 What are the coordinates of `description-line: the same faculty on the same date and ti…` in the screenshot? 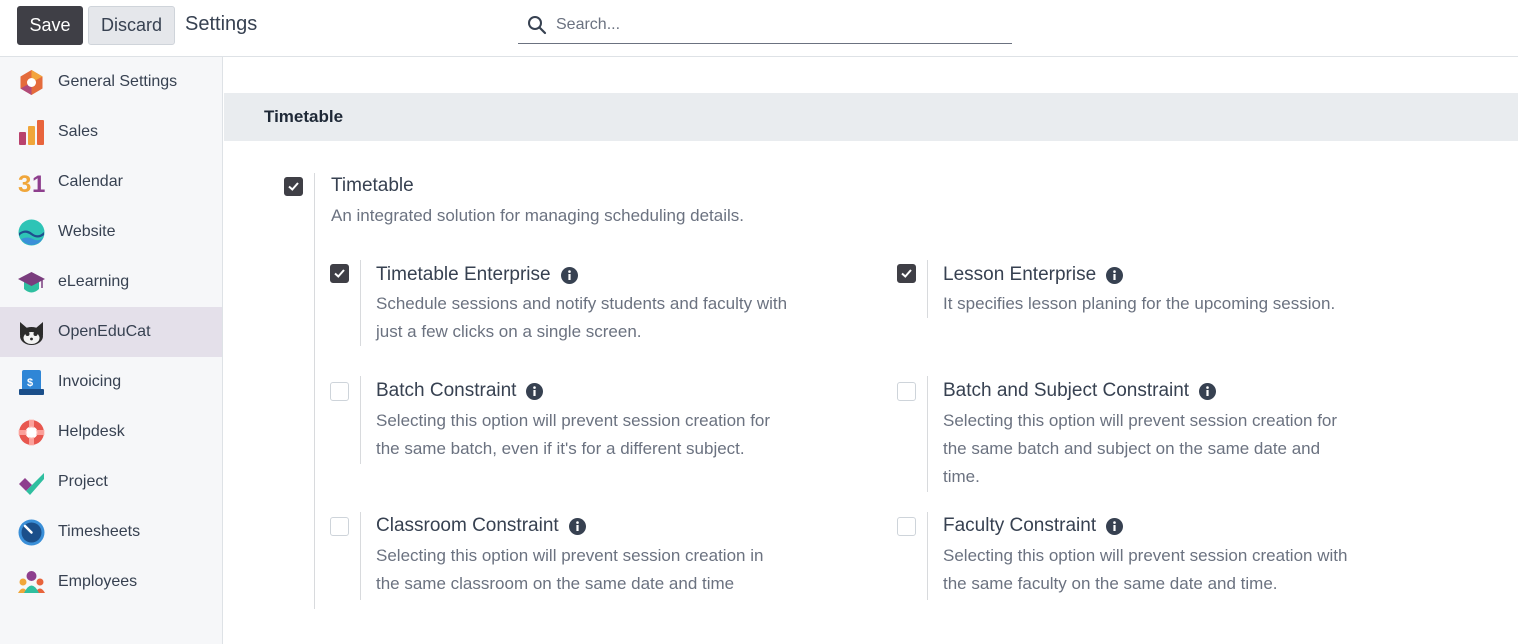 It's located at (1110, 583).